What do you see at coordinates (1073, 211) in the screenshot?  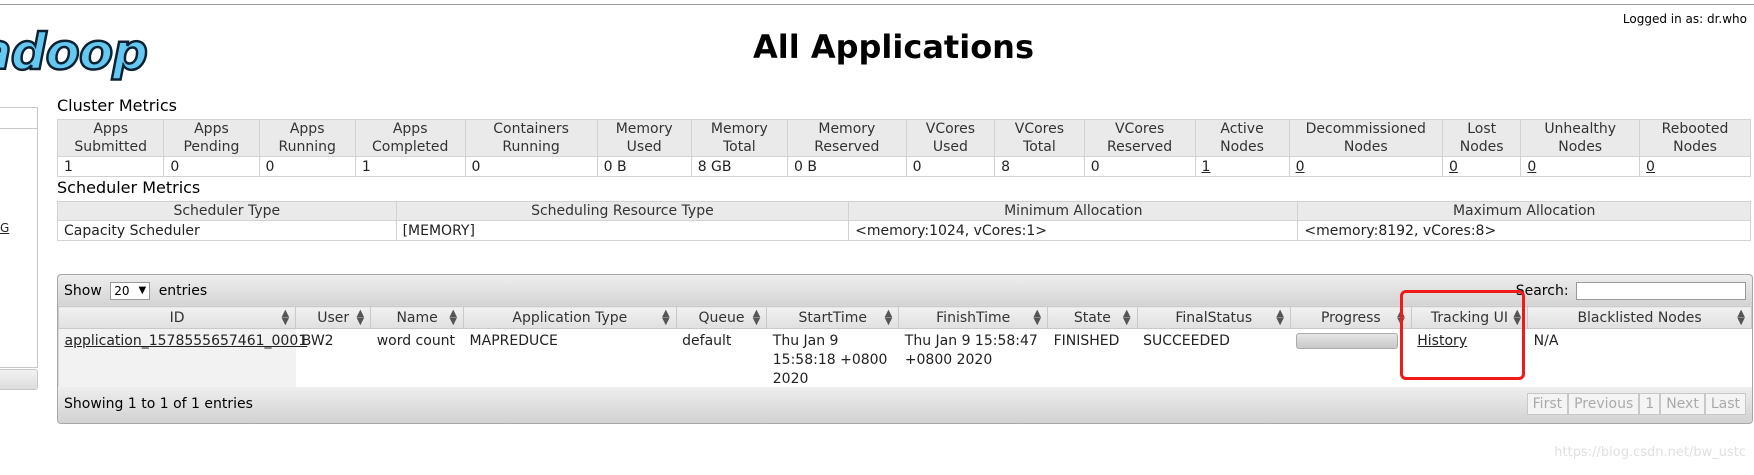 I see `header-minimum-allocation: Minimum Allocation` at bounding box center [1073, 211].